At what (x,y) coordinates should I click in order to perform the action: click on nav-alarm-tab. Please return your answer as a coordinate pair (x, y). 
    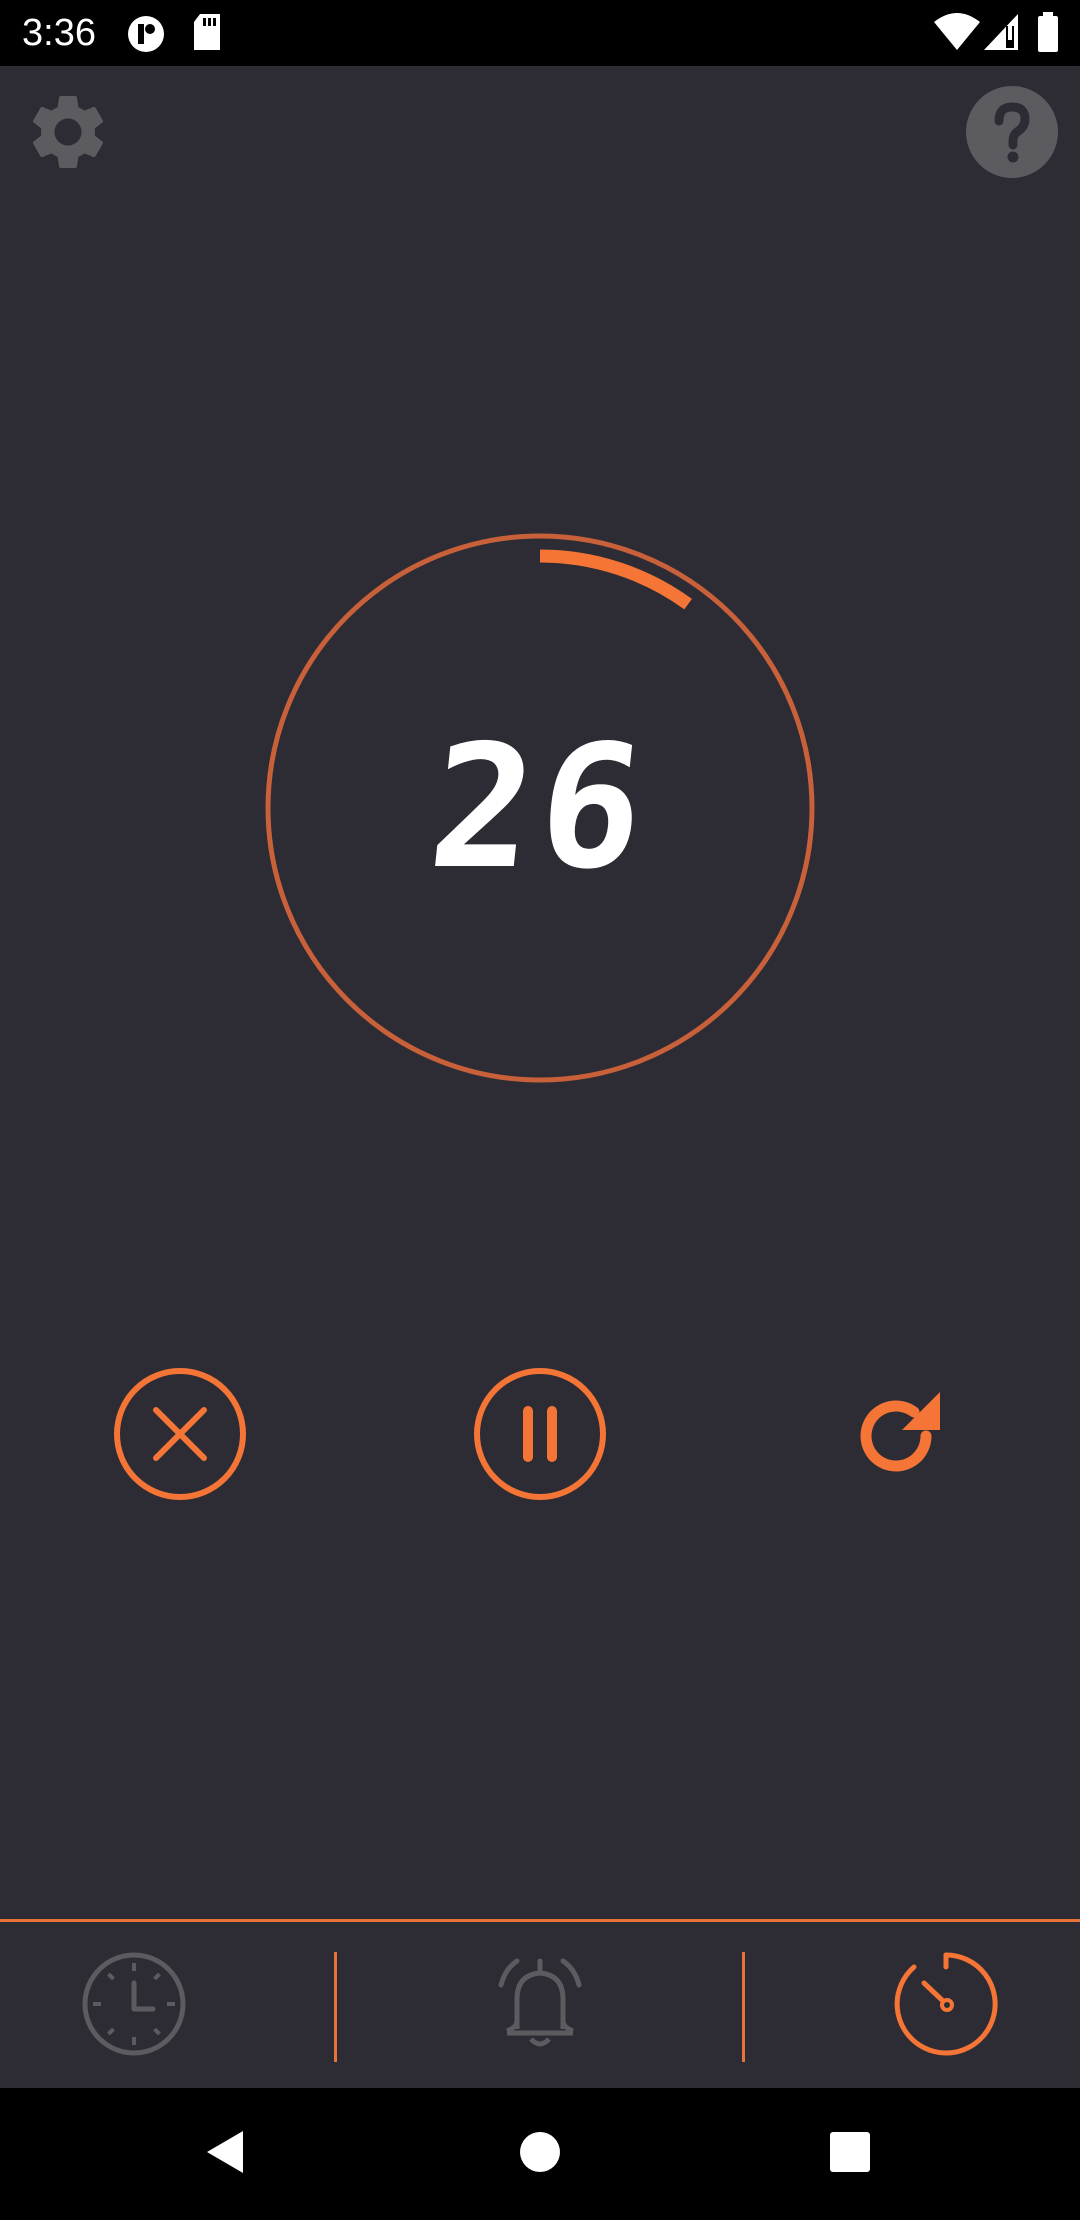
    Looking at the image, I should click on (540, 2006).